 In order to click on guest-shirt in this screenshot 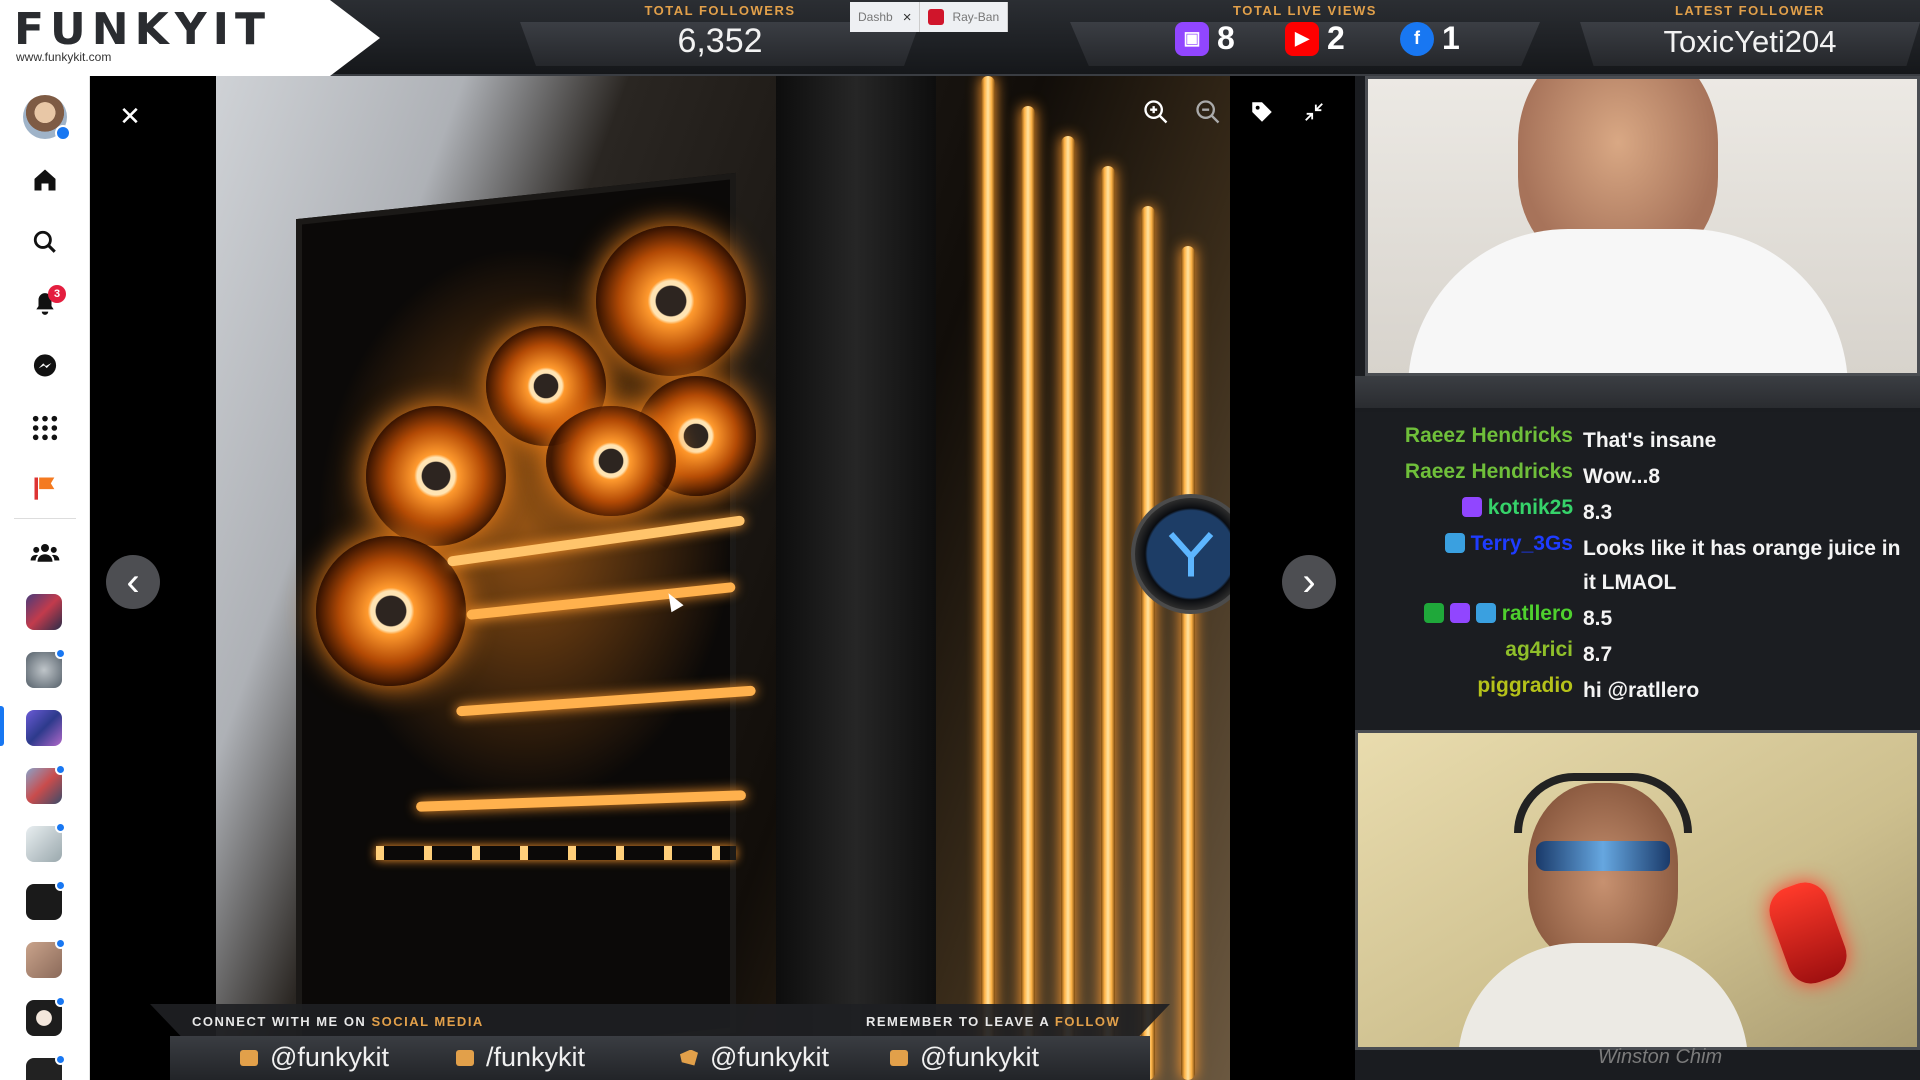, I will do `click(1603, 995)`.